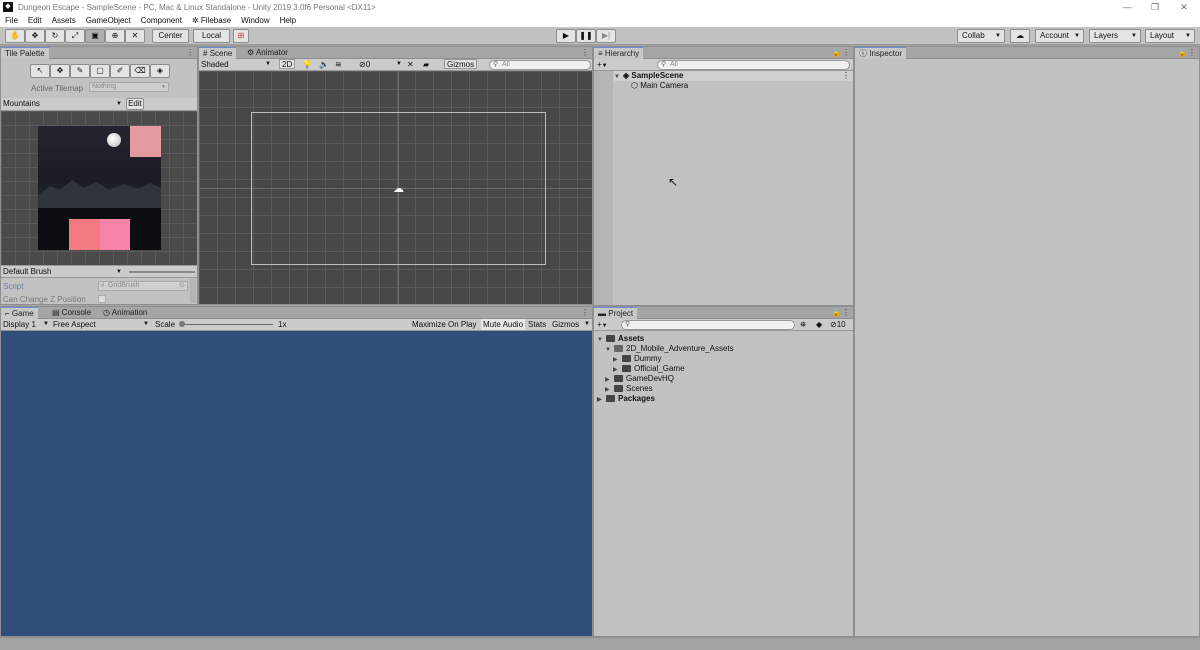 This screenshot has height=650, width=1200. I want to click on project-row-official-game: ▶ Official_Game, so click(649, 369).